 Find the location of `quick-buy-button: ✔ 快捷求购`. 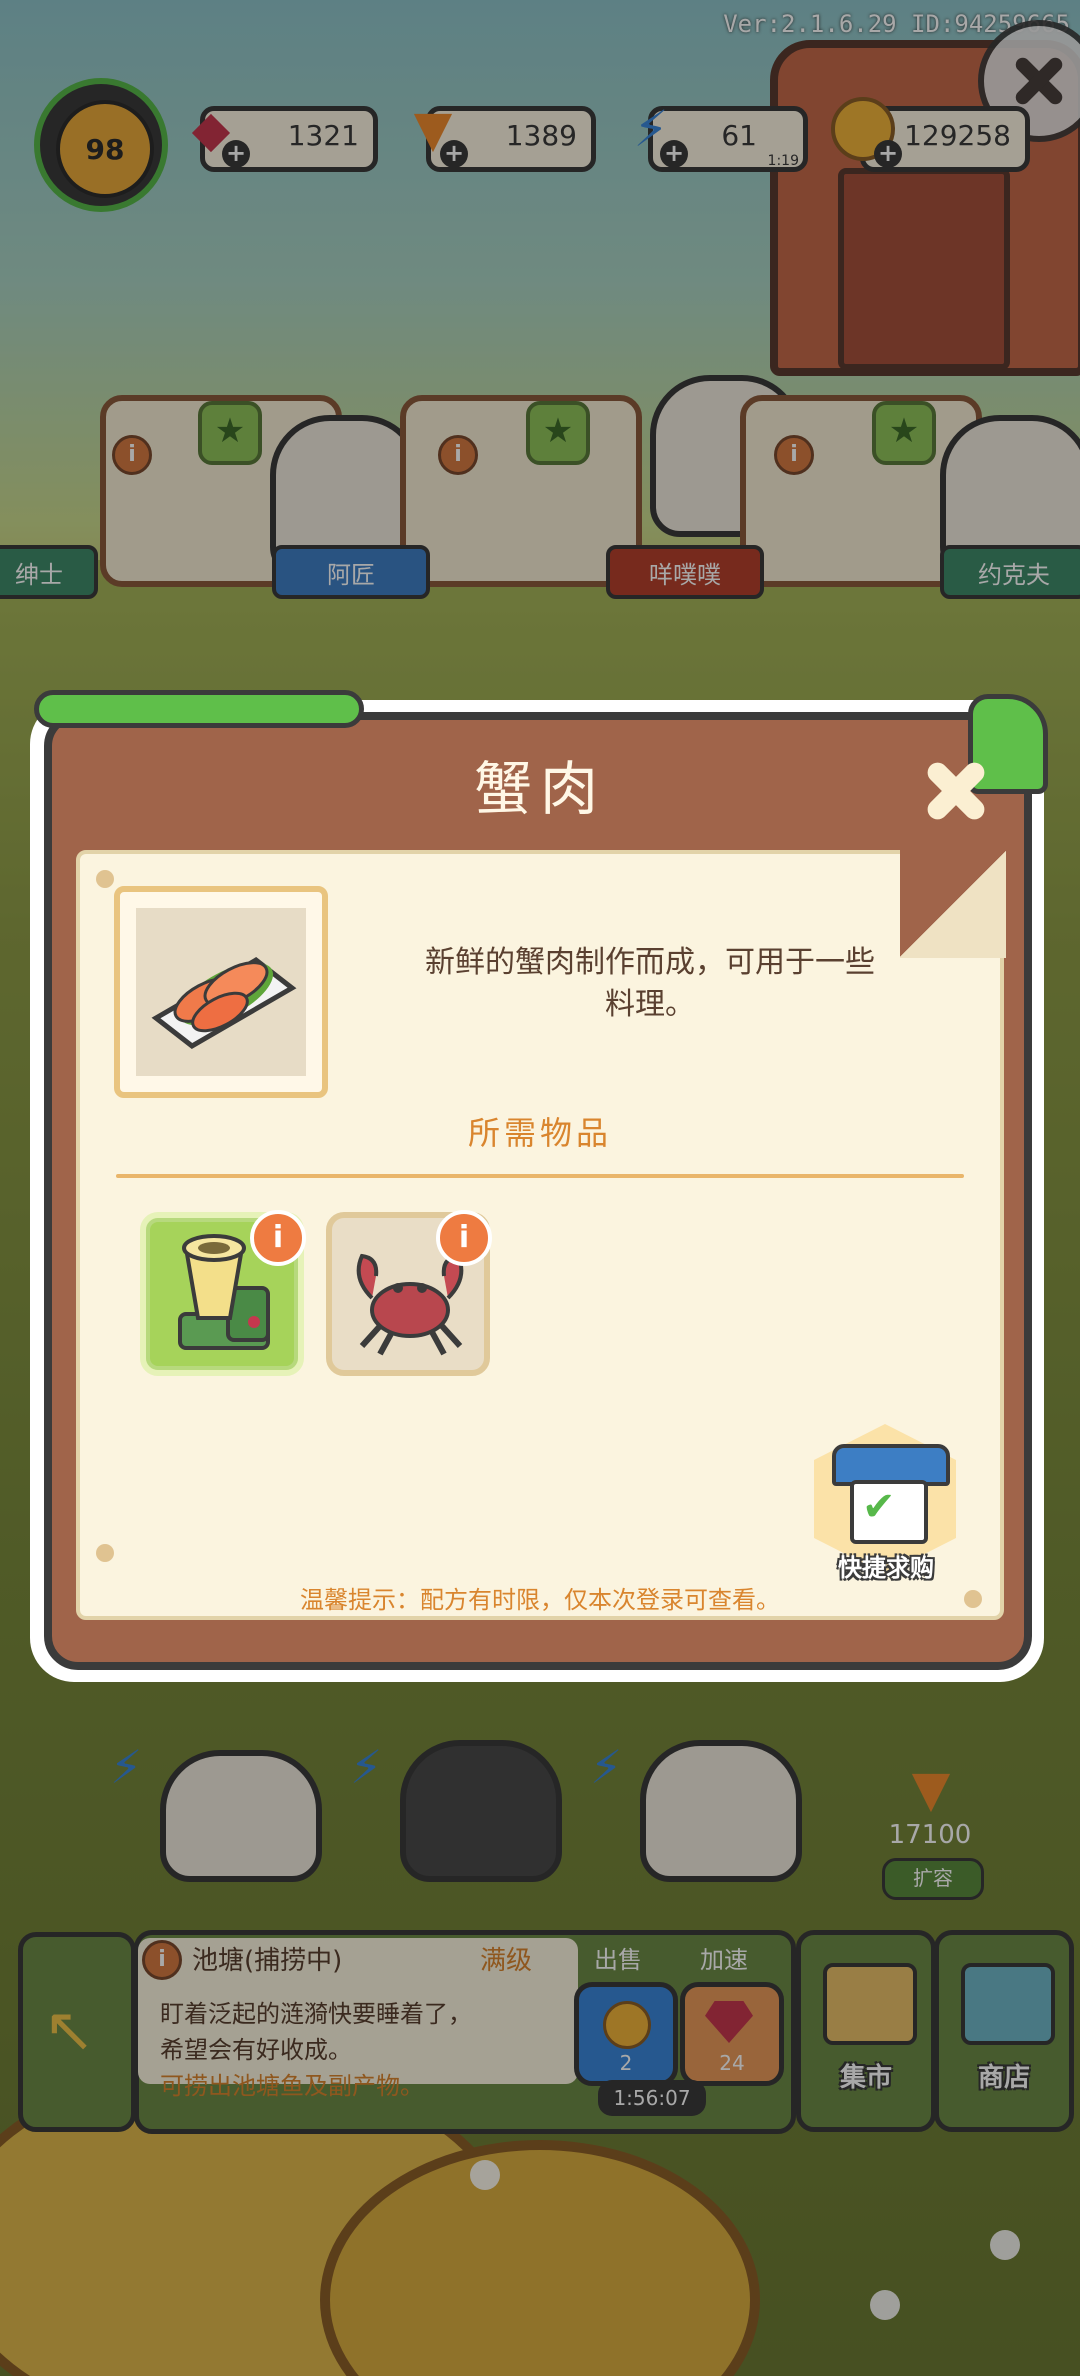

quick-buy-button: ✔ 快捷求购 is located at coordinates (886, 1504).